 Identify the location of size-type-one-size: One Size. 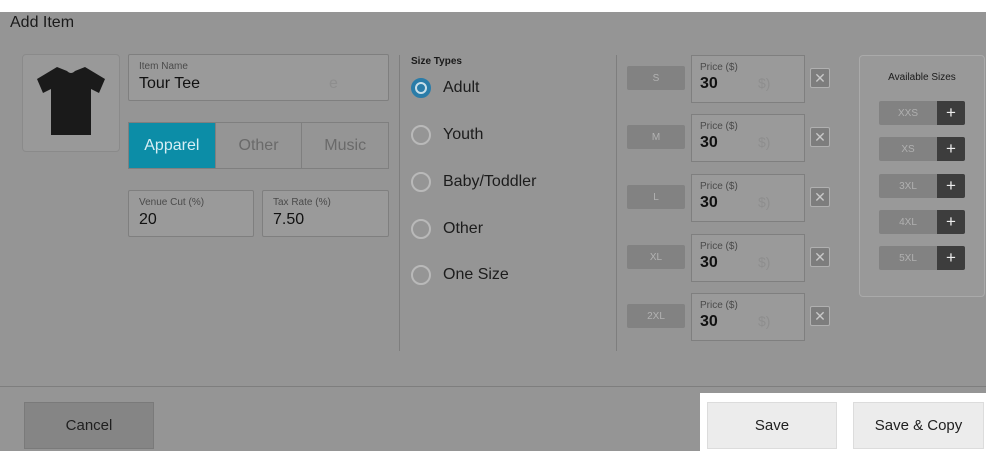
(511, 275).